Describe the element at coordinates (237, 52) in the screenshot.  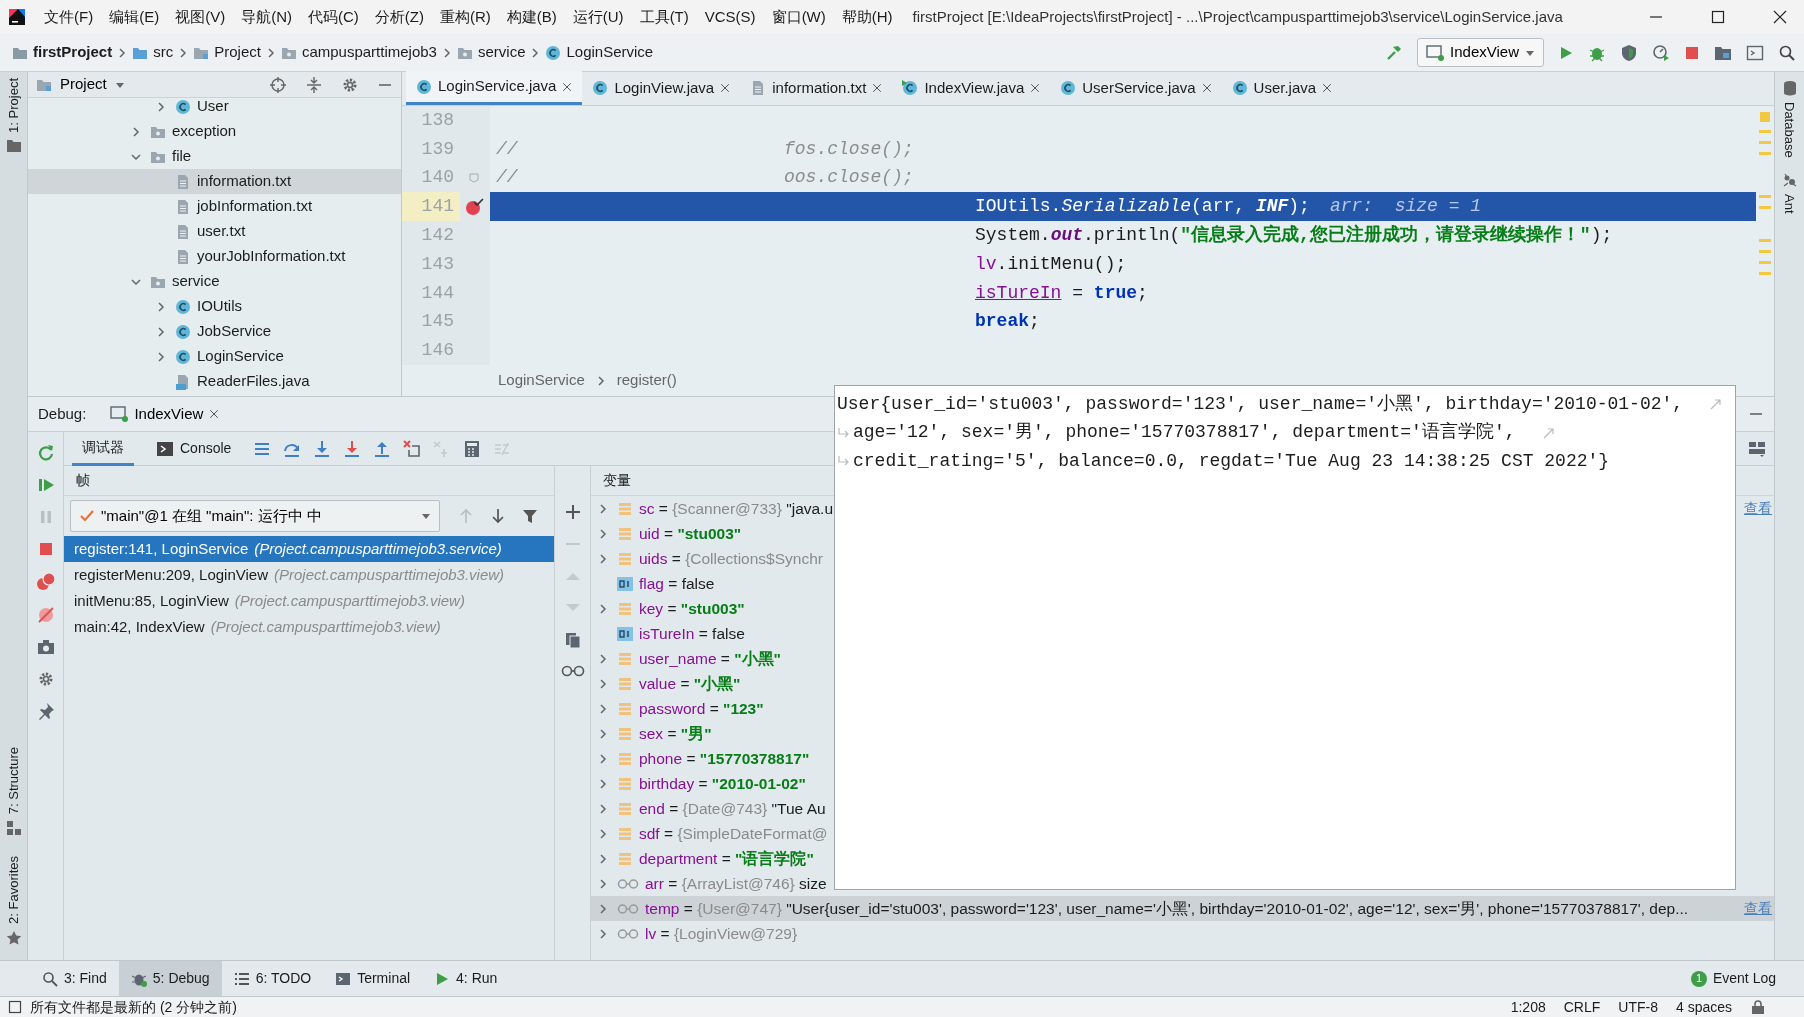
I see `breadcrumb-item: Project` at that location.